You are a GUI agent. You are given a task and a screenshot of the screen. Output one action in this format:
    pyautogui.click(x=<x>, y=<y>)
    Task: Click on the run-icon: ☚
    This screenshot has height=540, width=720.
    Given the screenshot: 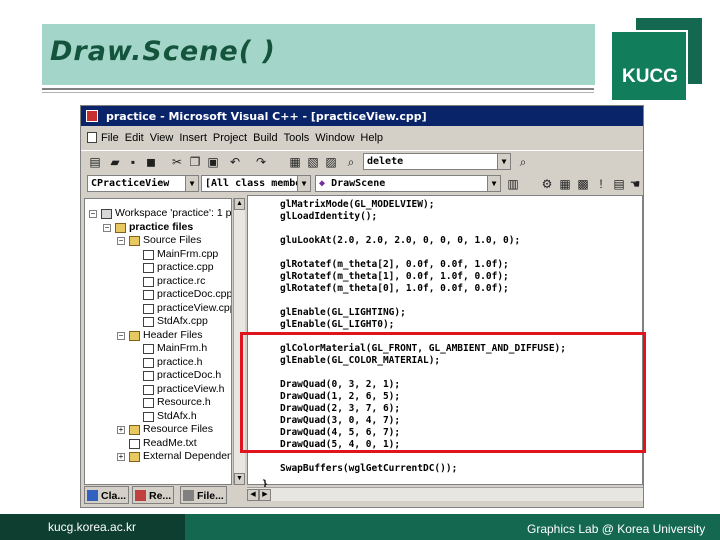 What is the action you would take?
    pyautogui.click(x=635, y=184)
    